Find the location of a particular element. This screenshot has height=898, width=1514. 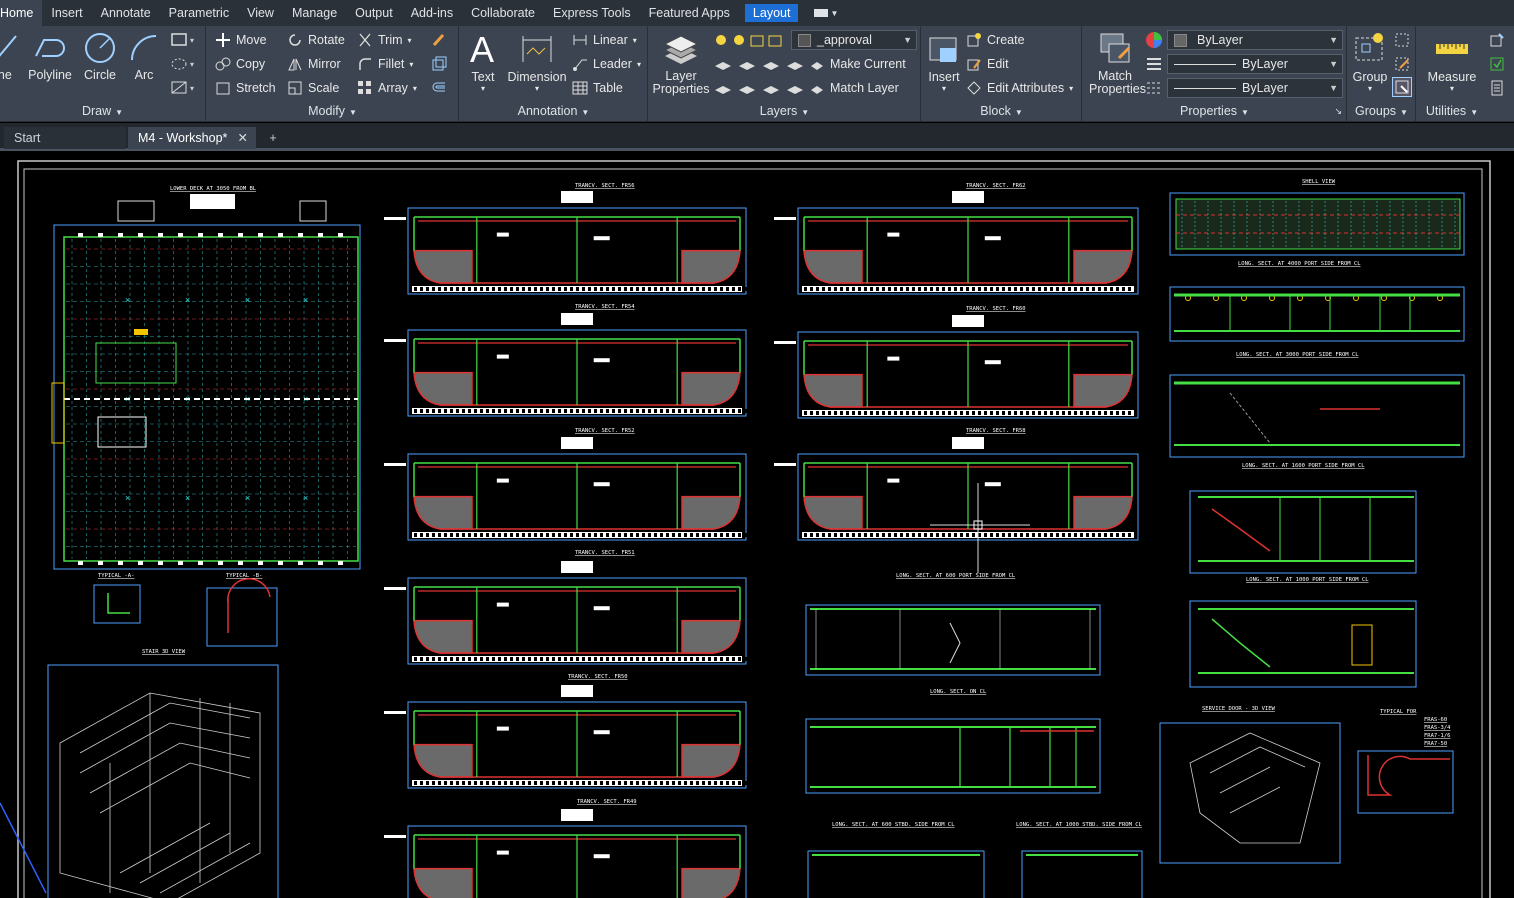

scale-button: Scale is located at coordinates (313, 88).